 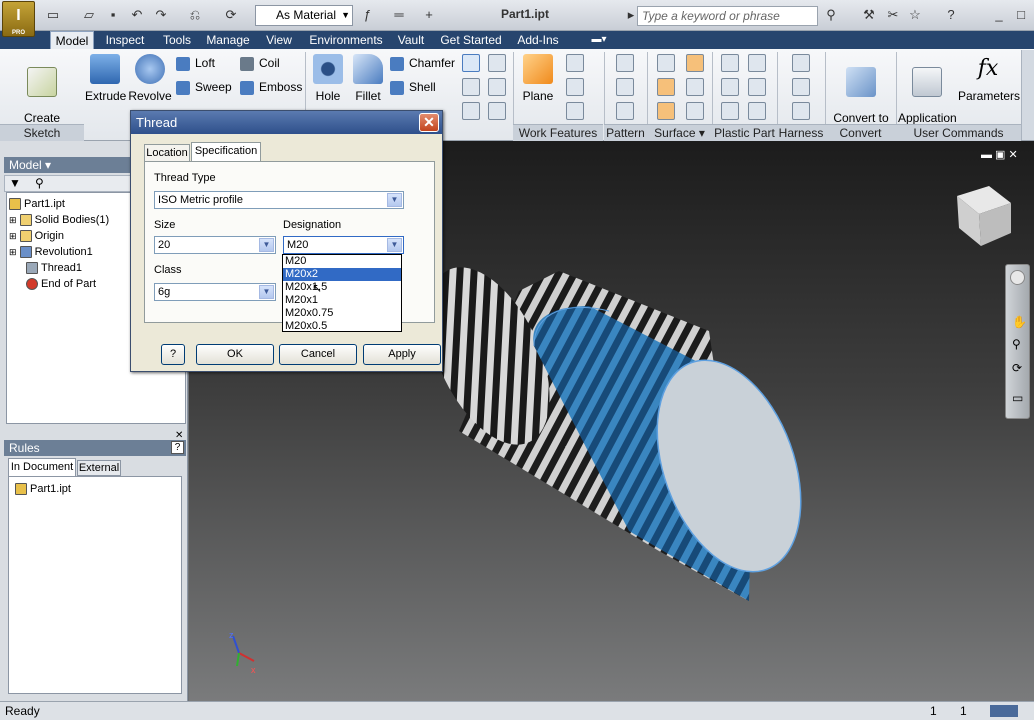 What do you see at coordinates (471, 40) in the screenshot?
I see `tab-get-started: Get Started` at bounding box center [471, 40].